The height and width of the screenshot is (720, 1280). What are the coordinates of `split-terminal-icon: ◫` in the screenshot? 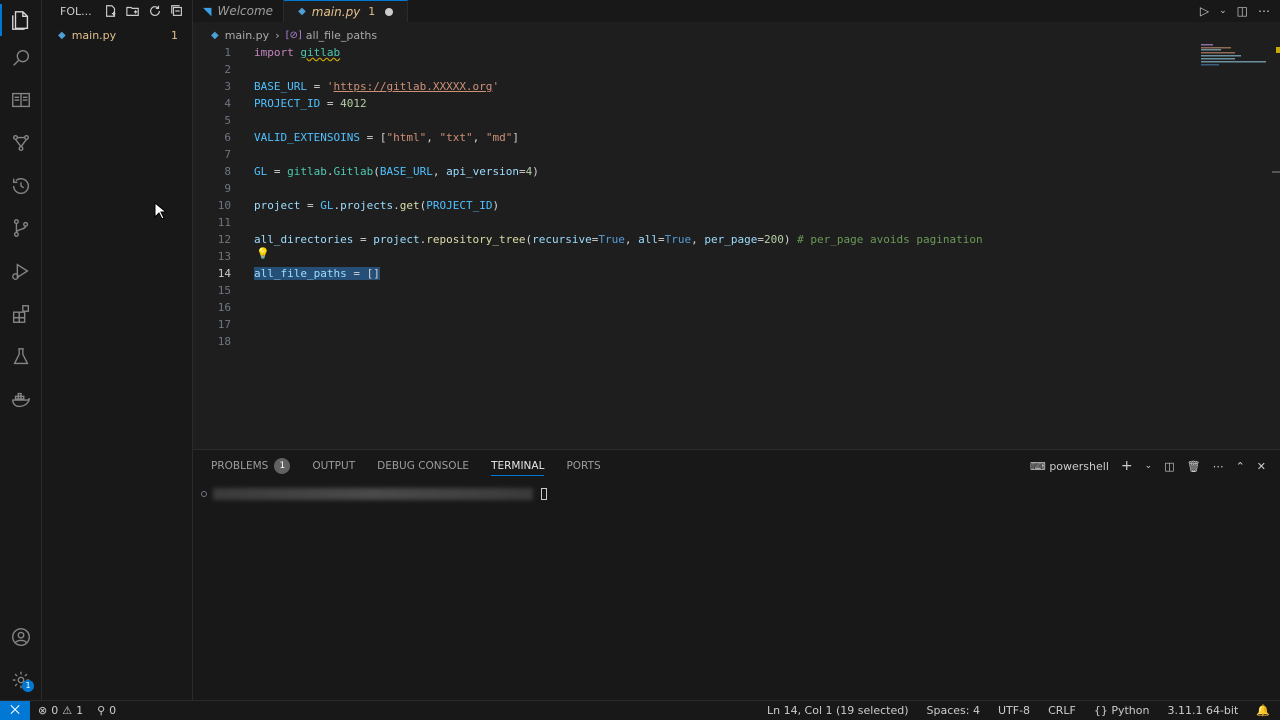 It's located at (1169, 466).